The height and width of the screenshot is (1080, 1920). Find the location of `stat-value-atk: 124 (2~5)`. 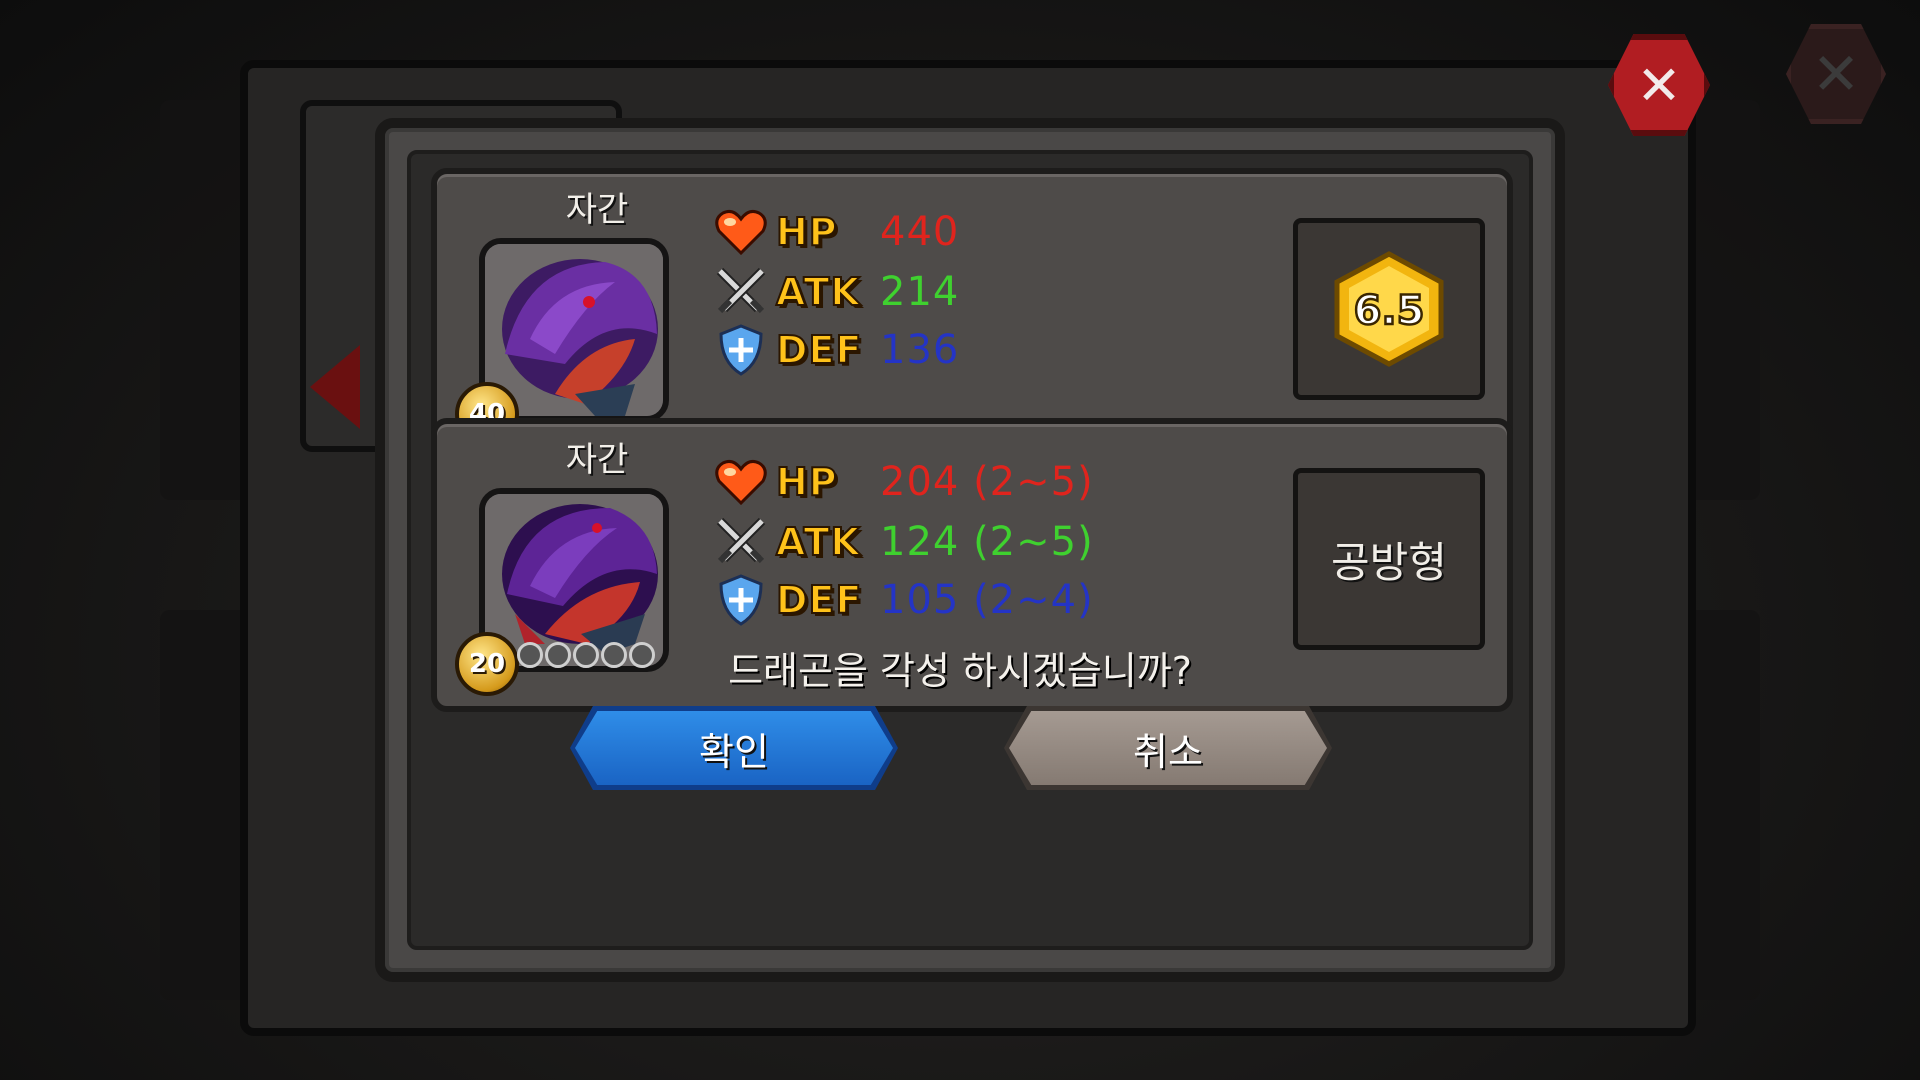

stat-value-atk: 124 (2~5) is located at coordinates (987, 542).